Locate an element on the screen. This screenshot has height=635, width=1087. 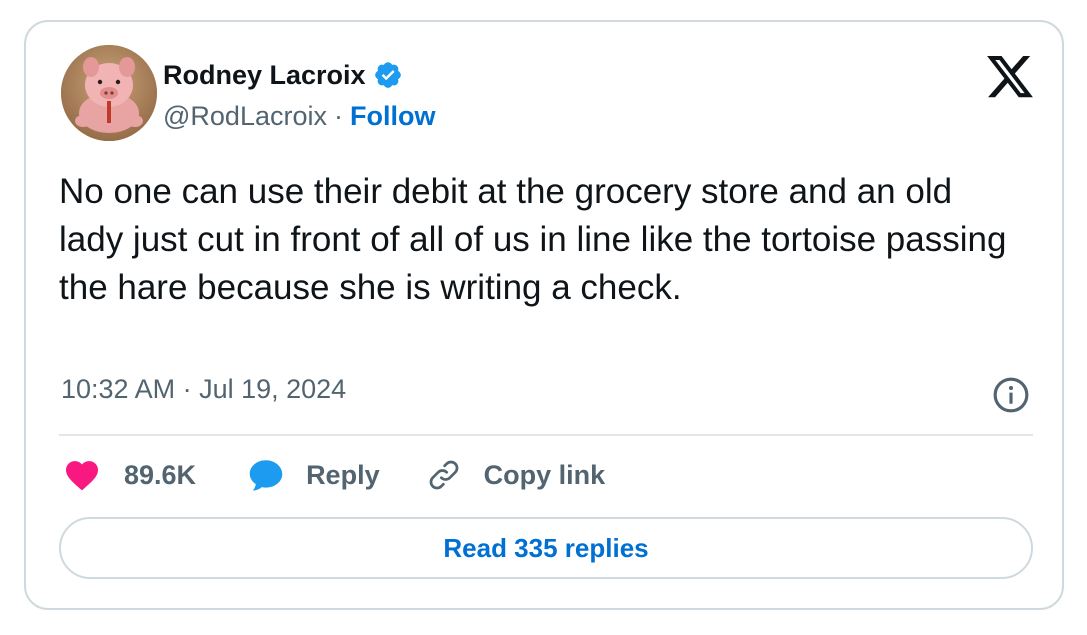
like-button: 89.6K is located at coordinates (130, 475).